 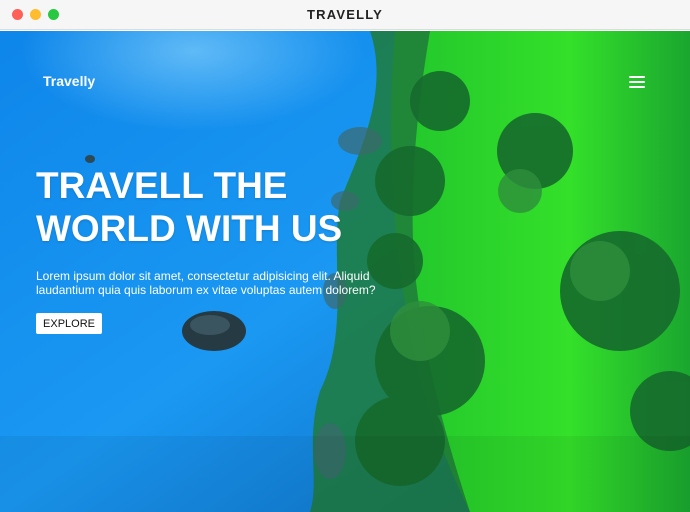 What do you see at coordinates (162, 185) in the screenshot?
I see `headline-line-1: TRAVELL THE` at bounding box center [162, 185].